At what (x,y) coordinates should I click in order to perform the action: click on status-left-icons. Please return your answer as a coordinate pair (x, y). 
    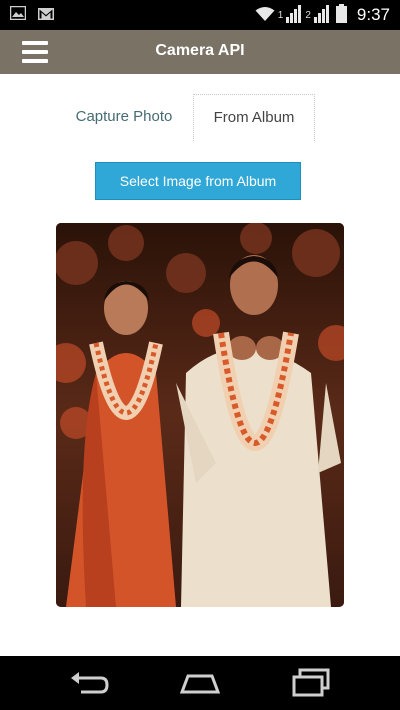
    Looking at the image, I should click on (31, 15).